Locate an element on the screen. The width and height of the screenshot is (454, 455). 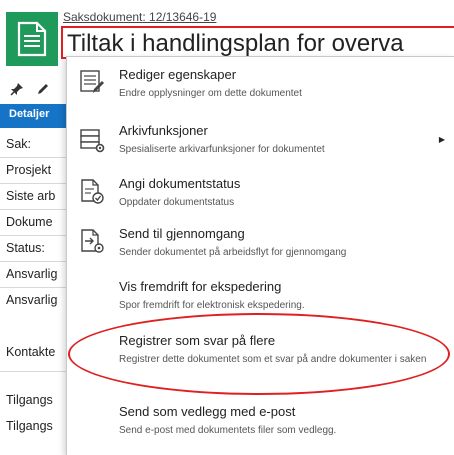
menu-item-label: Arkivfunksjoner is located at coordinates (163, 130).